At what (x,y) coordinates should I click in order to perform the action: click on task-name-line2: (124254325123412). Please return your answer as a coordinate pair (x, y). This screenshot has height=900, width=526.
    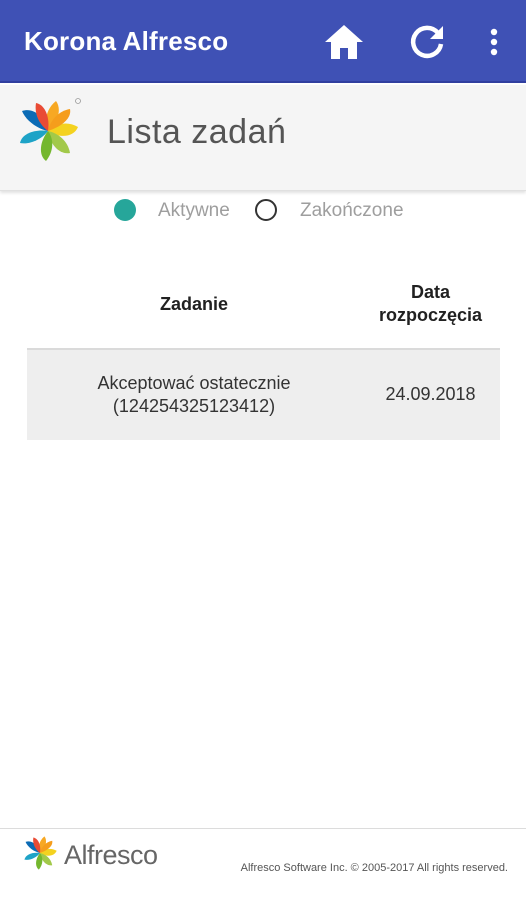
    Looking at the image, I should click on (194, 406).